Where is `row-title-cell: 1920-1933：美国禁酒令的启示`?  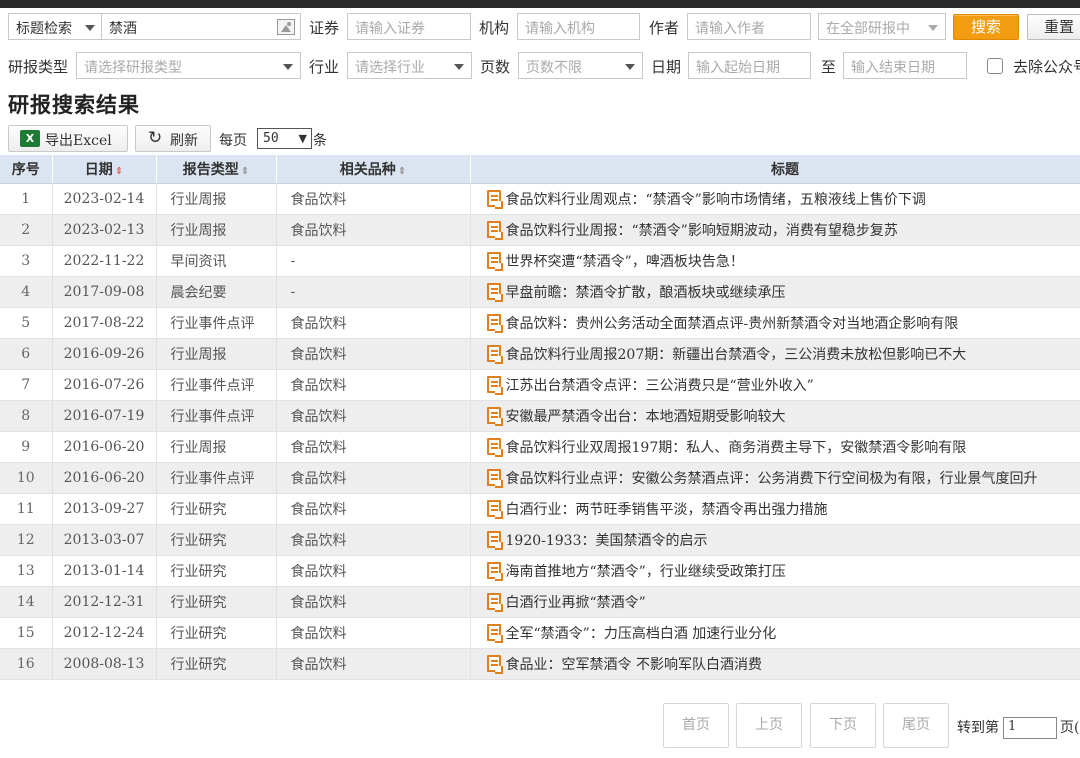
row-title-cell: 1920-1933：美国禁酒令的启示 is located at coordinates (775, 540).